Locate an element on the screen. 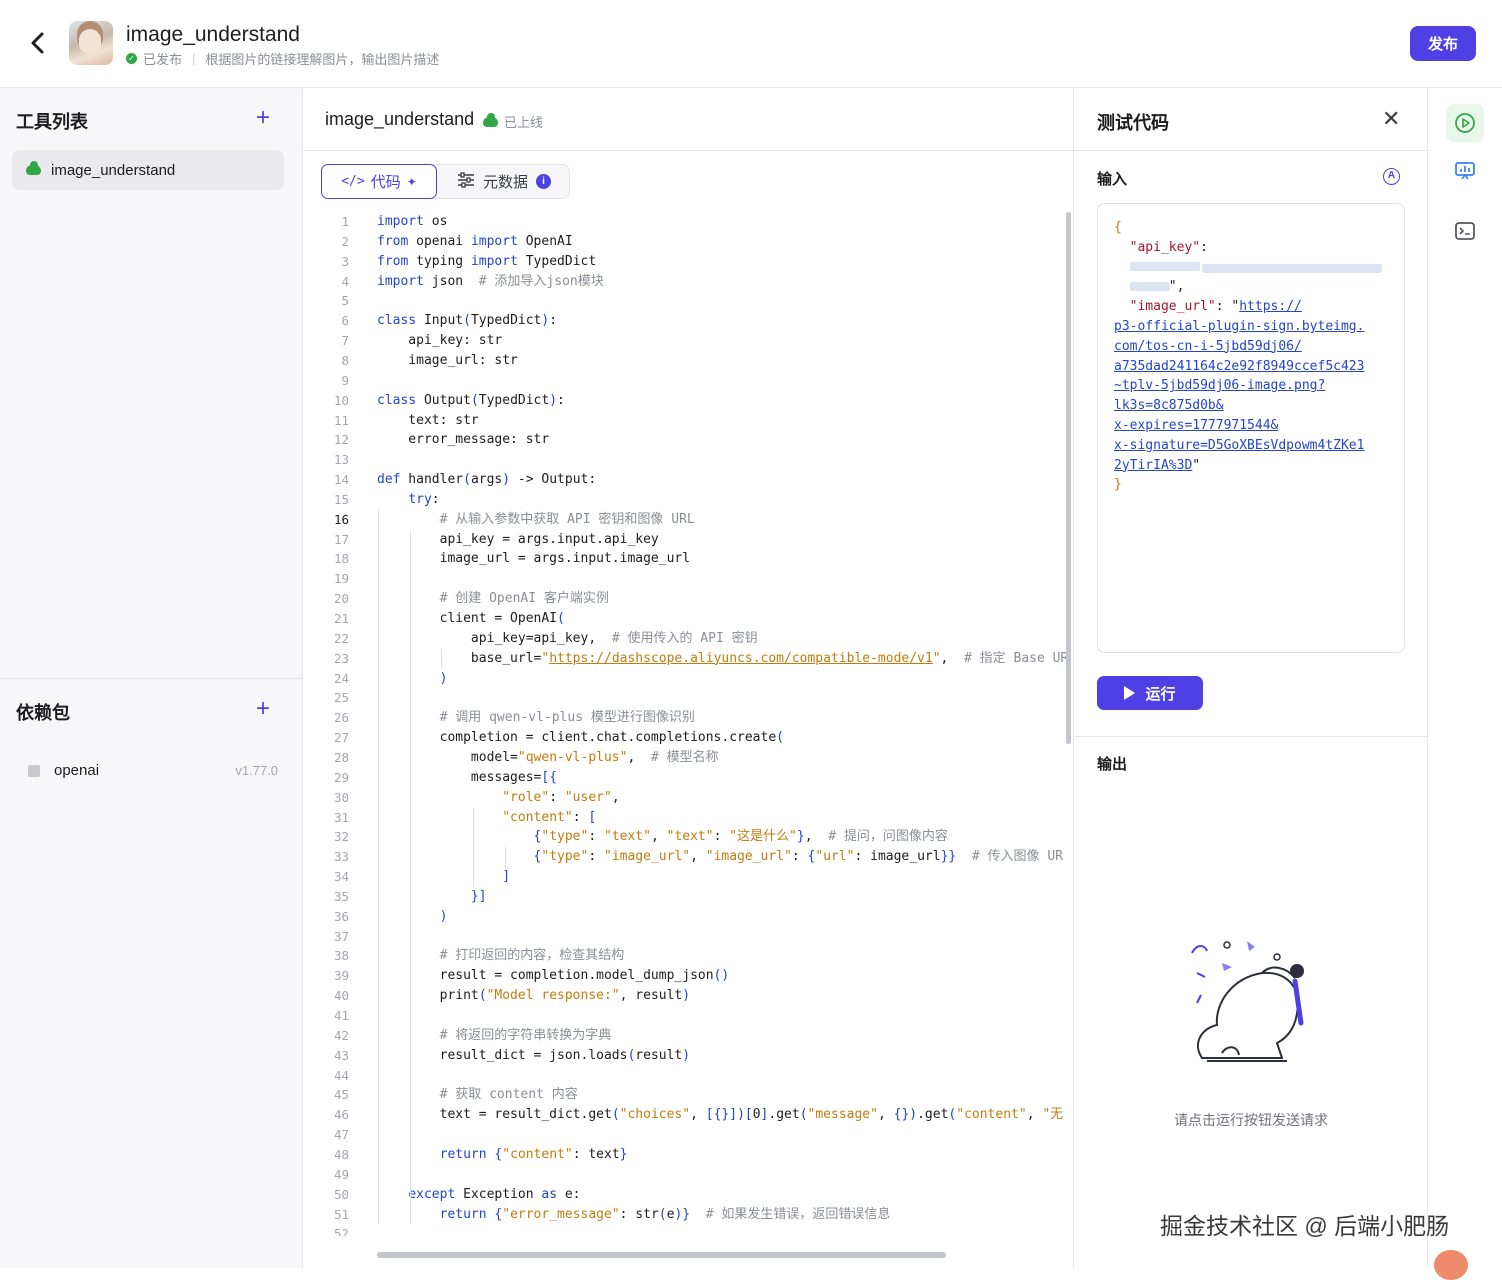 The height and width of the screenshot is (1280, 1502). line-number: 15 is located at coordinates (341, 499).